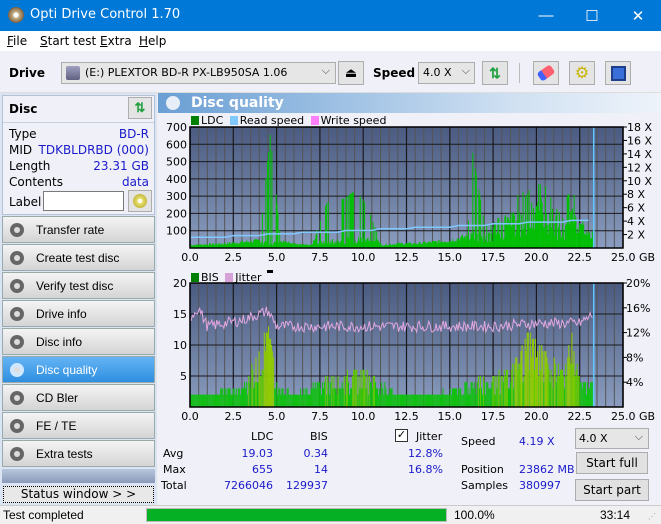 The height and width of the screenshot is (524, 661). I want to click on x-tick-label: 7.5, so click(320, 257).